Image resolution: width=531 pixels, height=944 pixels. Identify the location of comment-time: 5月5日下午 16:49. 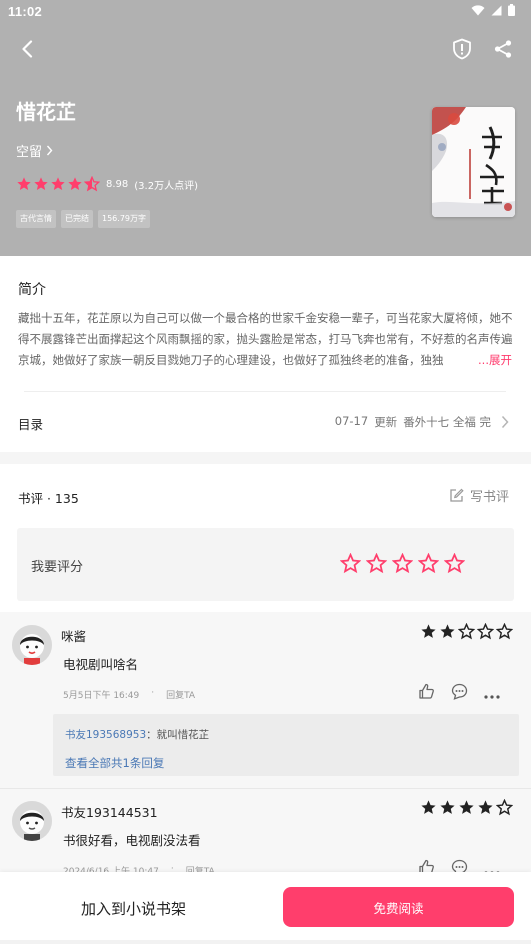
(101, 696).